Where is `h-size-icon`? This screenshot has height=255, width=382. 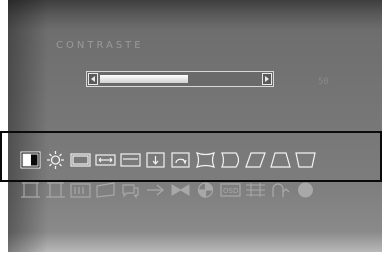
h-size-icon is located at coordinates (105, 160).